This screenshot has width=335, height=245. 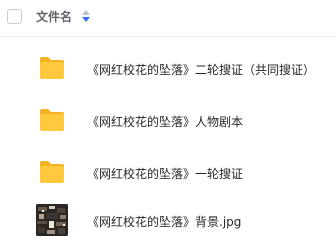 I want to click on file-name: 《网红校花的坠落》二轮搜证（共同搜证）, so click(x=201, y=70).